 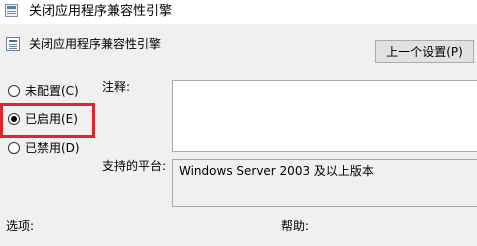 What do you see at coordinates (295, 226) in the screenshot?
I see `help-label: 帮助:` at bounding box center [295, 226].